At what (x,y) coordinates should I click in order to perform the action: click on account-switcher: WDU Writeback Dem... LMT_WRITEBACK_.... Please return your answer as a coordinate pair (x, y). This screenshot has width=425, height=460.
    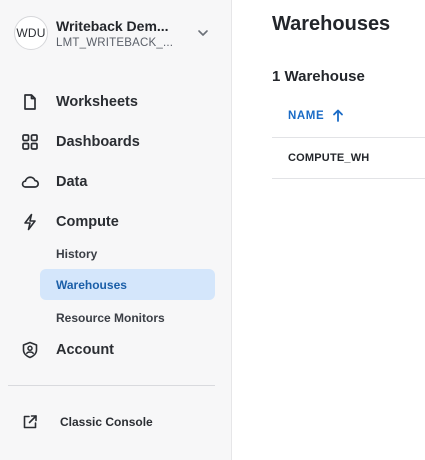
    Looking at the image, I should click on (116, 33).